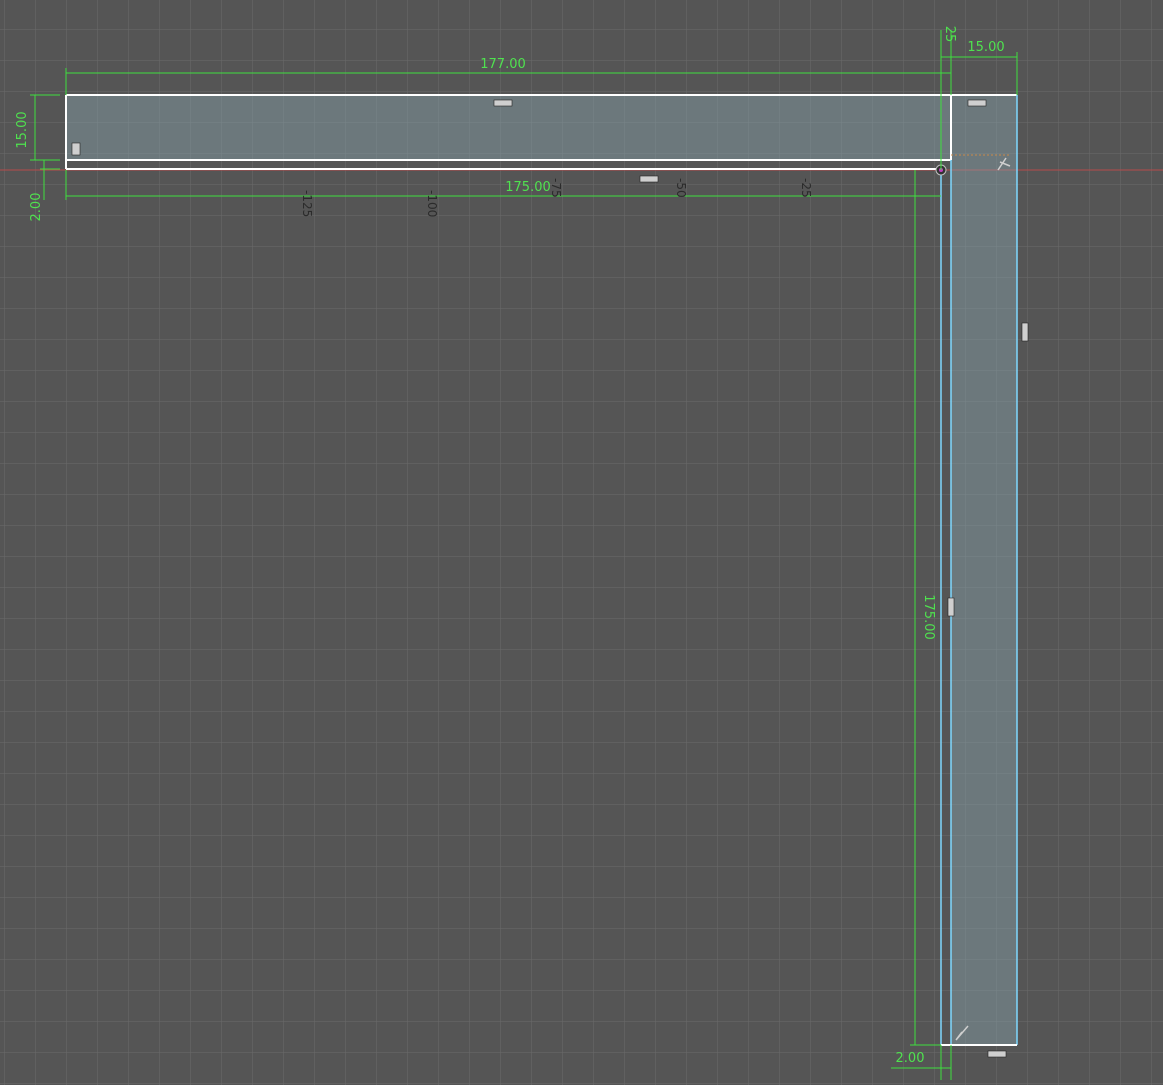  Describe the element at coordinates (432, 203) in the screenshot. I see `axis-tick: -100` at that location.